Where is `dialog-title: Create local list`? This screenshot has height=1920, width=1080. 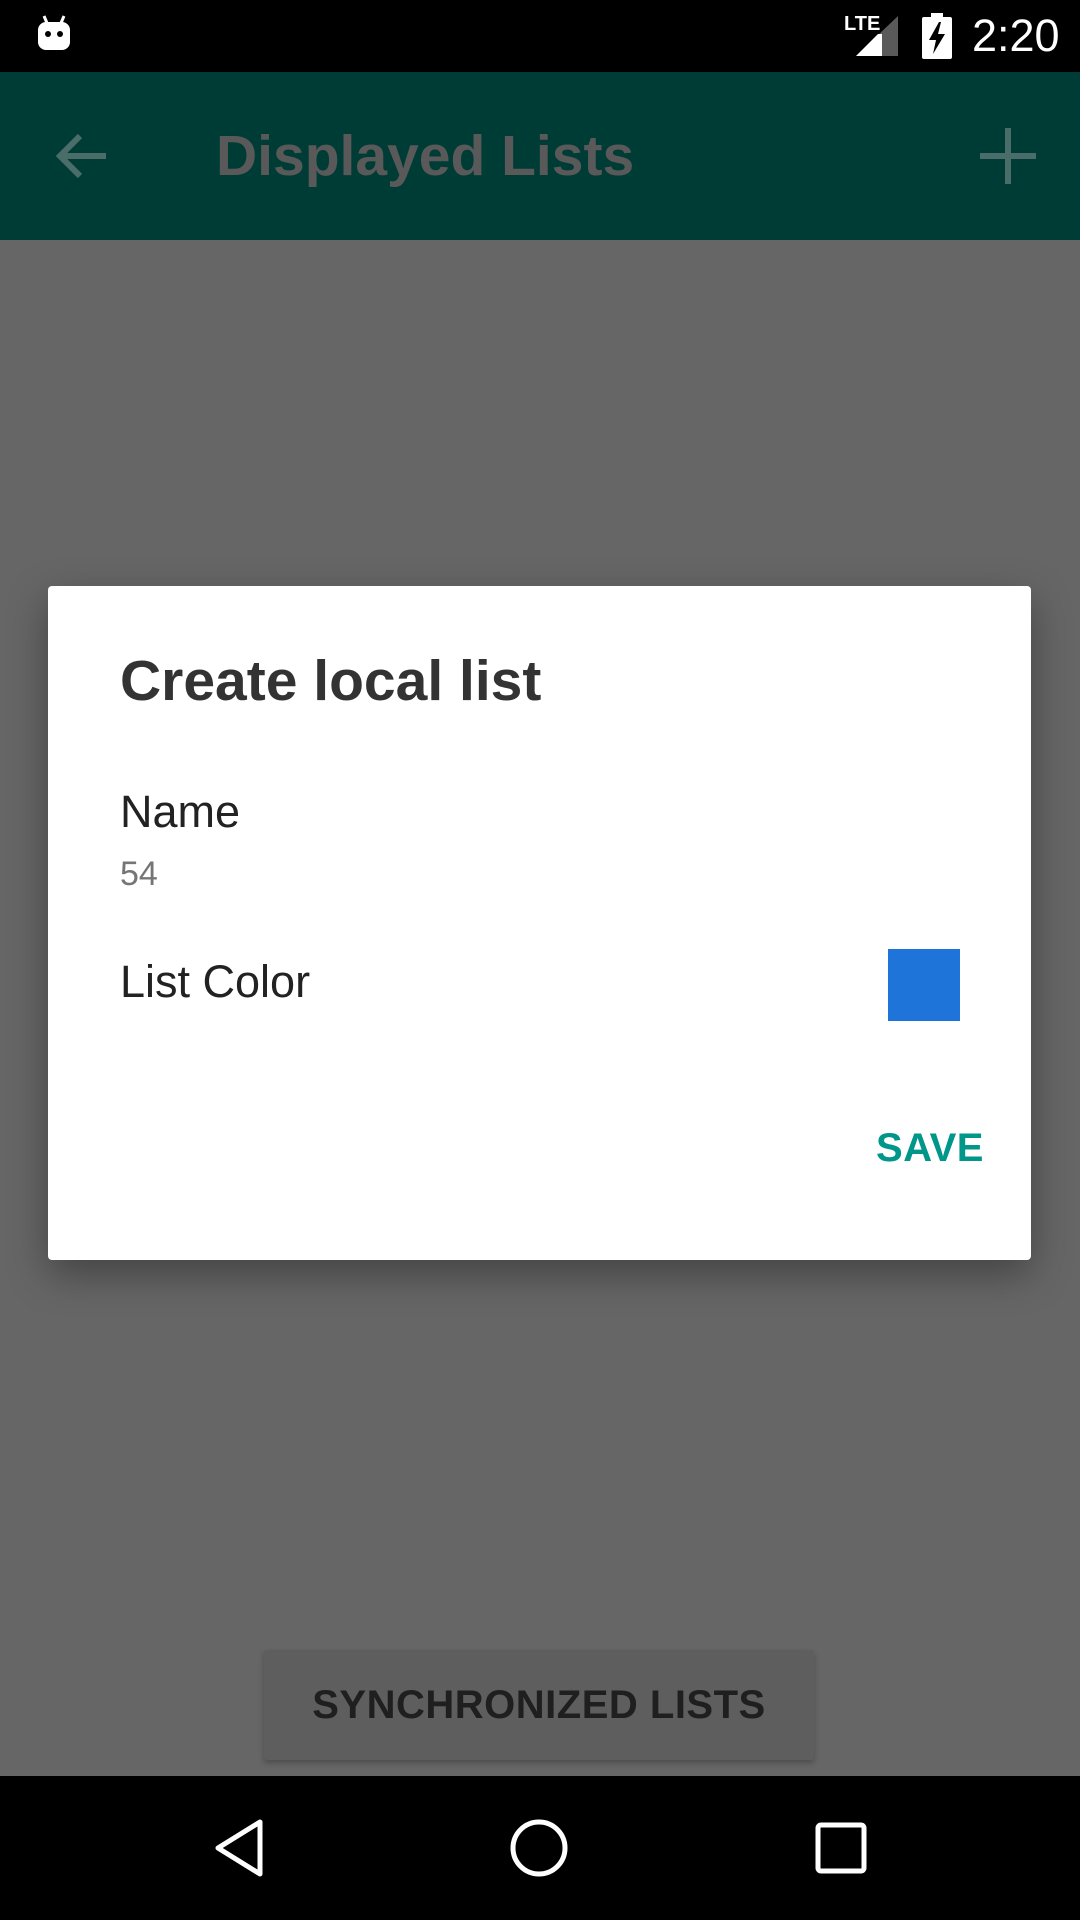 dialog-title: Create local list is located at coordinates (331, 681).